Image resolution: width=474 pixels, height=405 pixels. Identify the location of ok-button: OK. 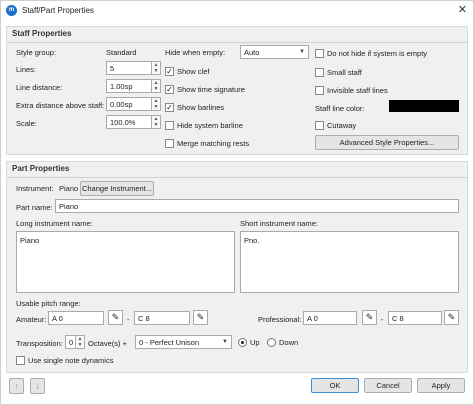
(335, 385).